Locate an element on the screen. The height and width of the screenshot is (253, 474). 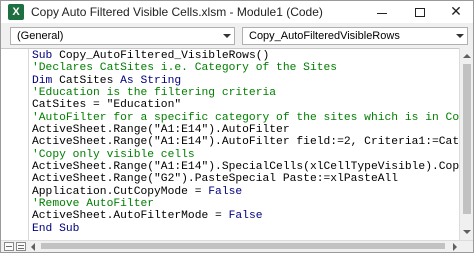
maximize-button is located at coordinates (420, 12).